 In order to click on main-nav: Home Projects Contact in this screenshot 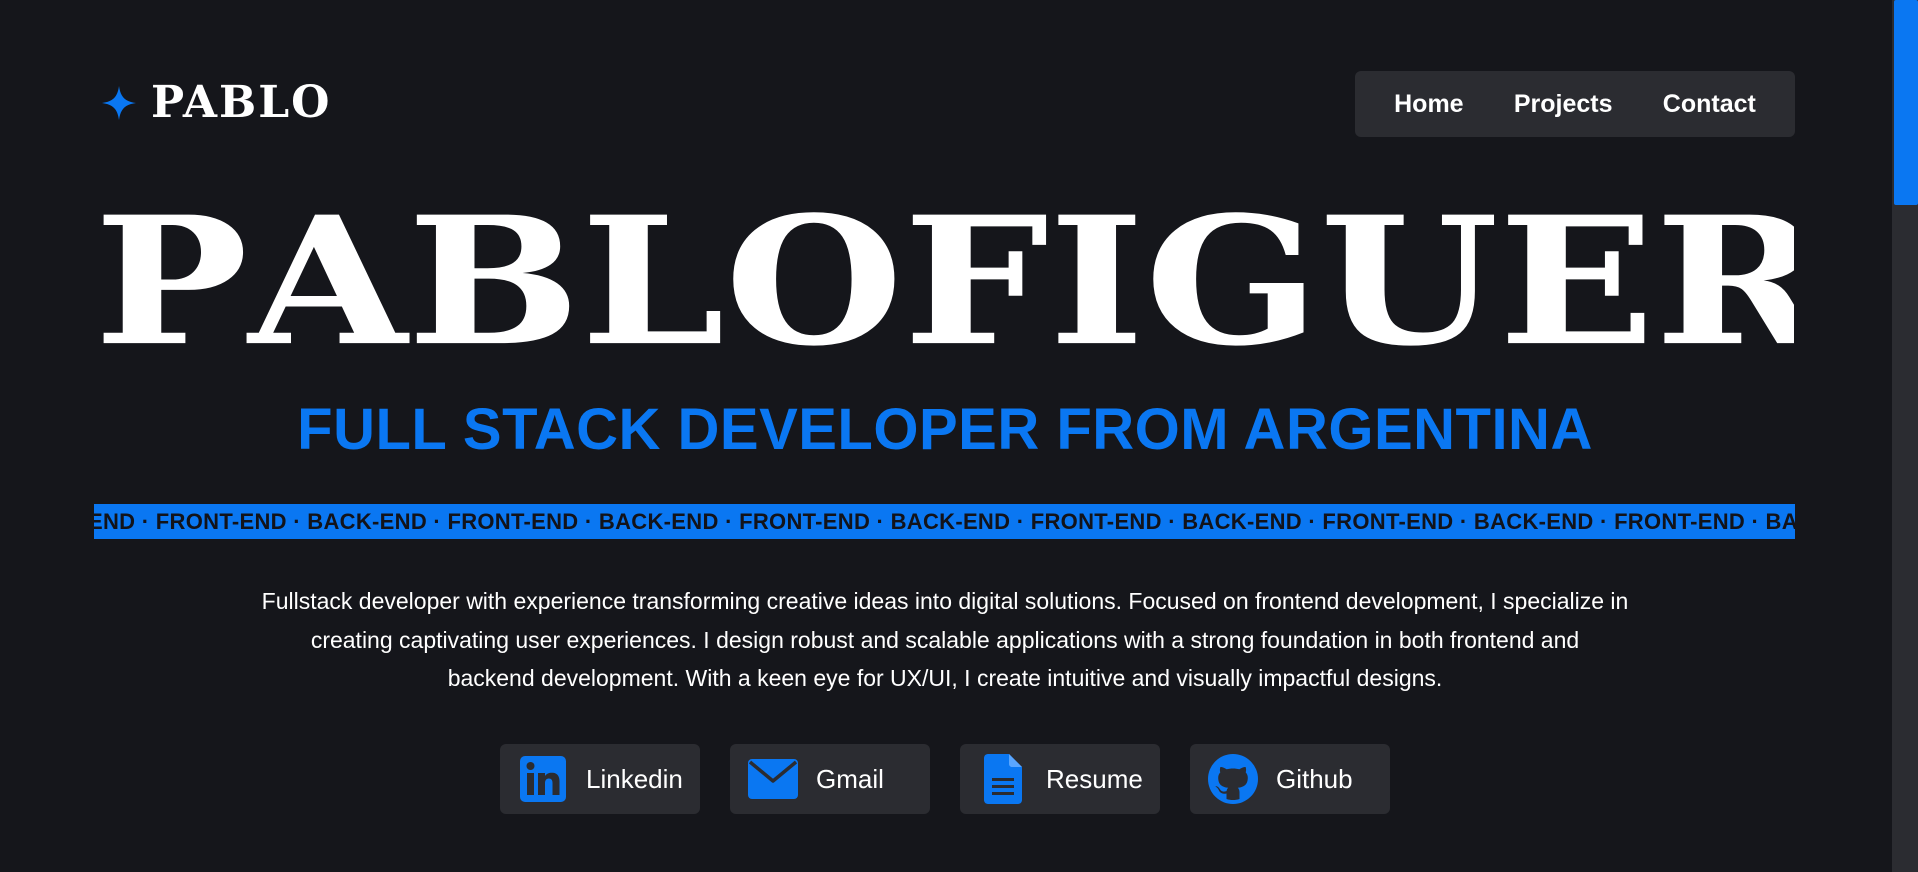, I will do `click(1575, 104)`.